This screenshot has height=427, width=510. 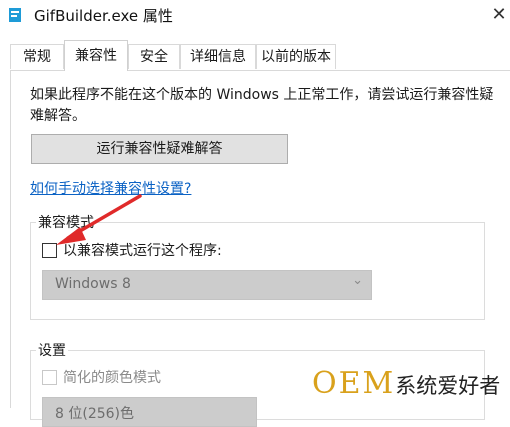 What do you see at coordinates (207, 285) in the screenshot?
I see `os-version-select: Windows 8 ⌄` at bounding box center [207, 285].